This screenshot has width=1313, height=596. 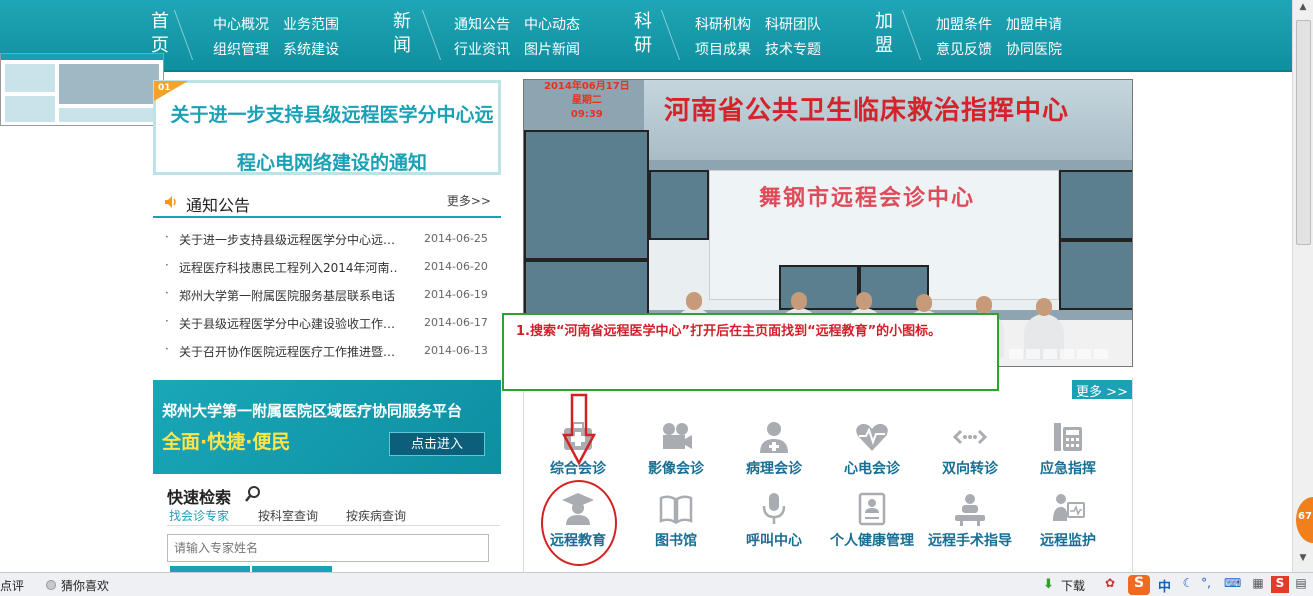 What do you see at coordinates (241, 24) in the screenshot?
I see `nav-link-overview: 中心概况` at bounding box center [241, 24].